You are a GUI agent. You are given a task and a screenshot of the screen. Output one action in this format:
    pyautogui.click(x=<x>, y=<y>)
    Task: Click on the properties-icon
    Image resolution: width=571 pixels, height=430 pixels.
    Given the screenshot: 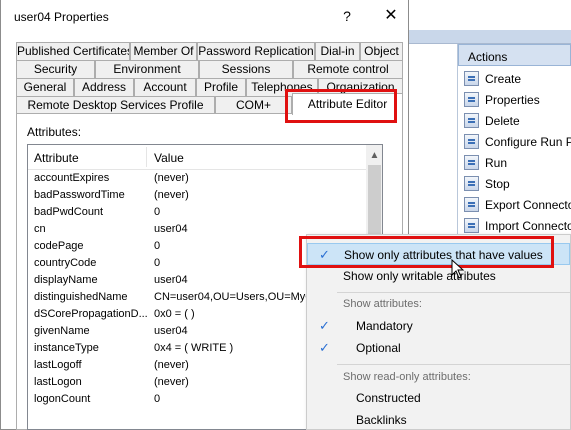 What is the action you would take?
    pyautogui.click(x=471, y=99)
    